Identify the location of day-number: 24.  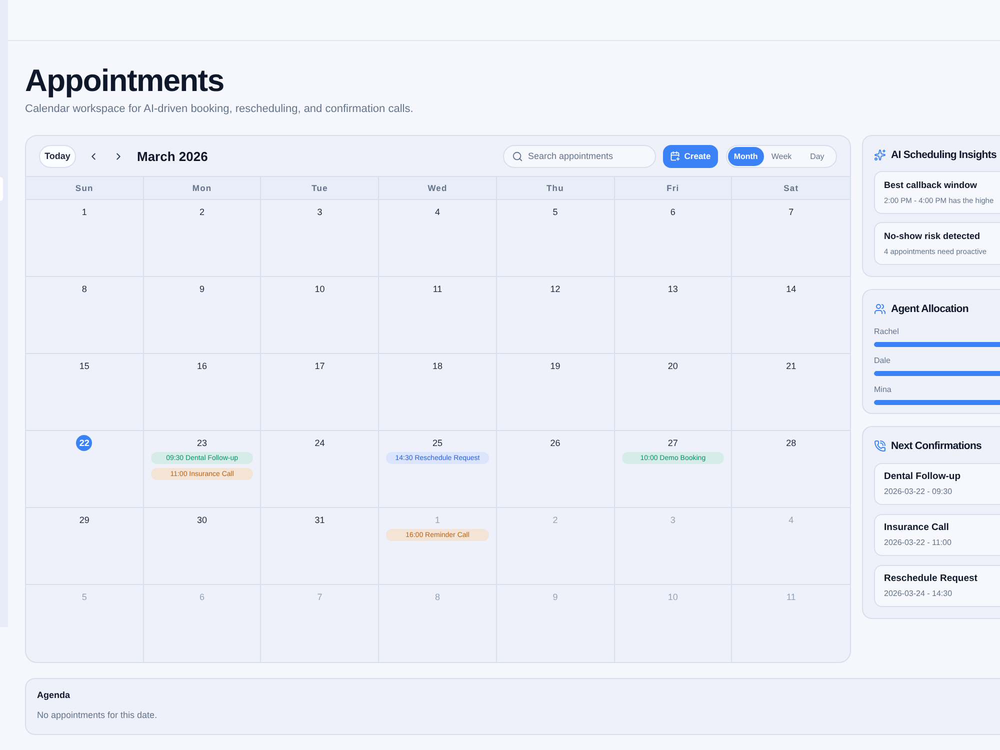
(320, 443).